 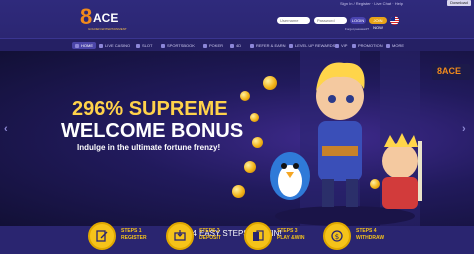 I want to click on nav-item-slot: SLOT, so click(x=144, y=45).